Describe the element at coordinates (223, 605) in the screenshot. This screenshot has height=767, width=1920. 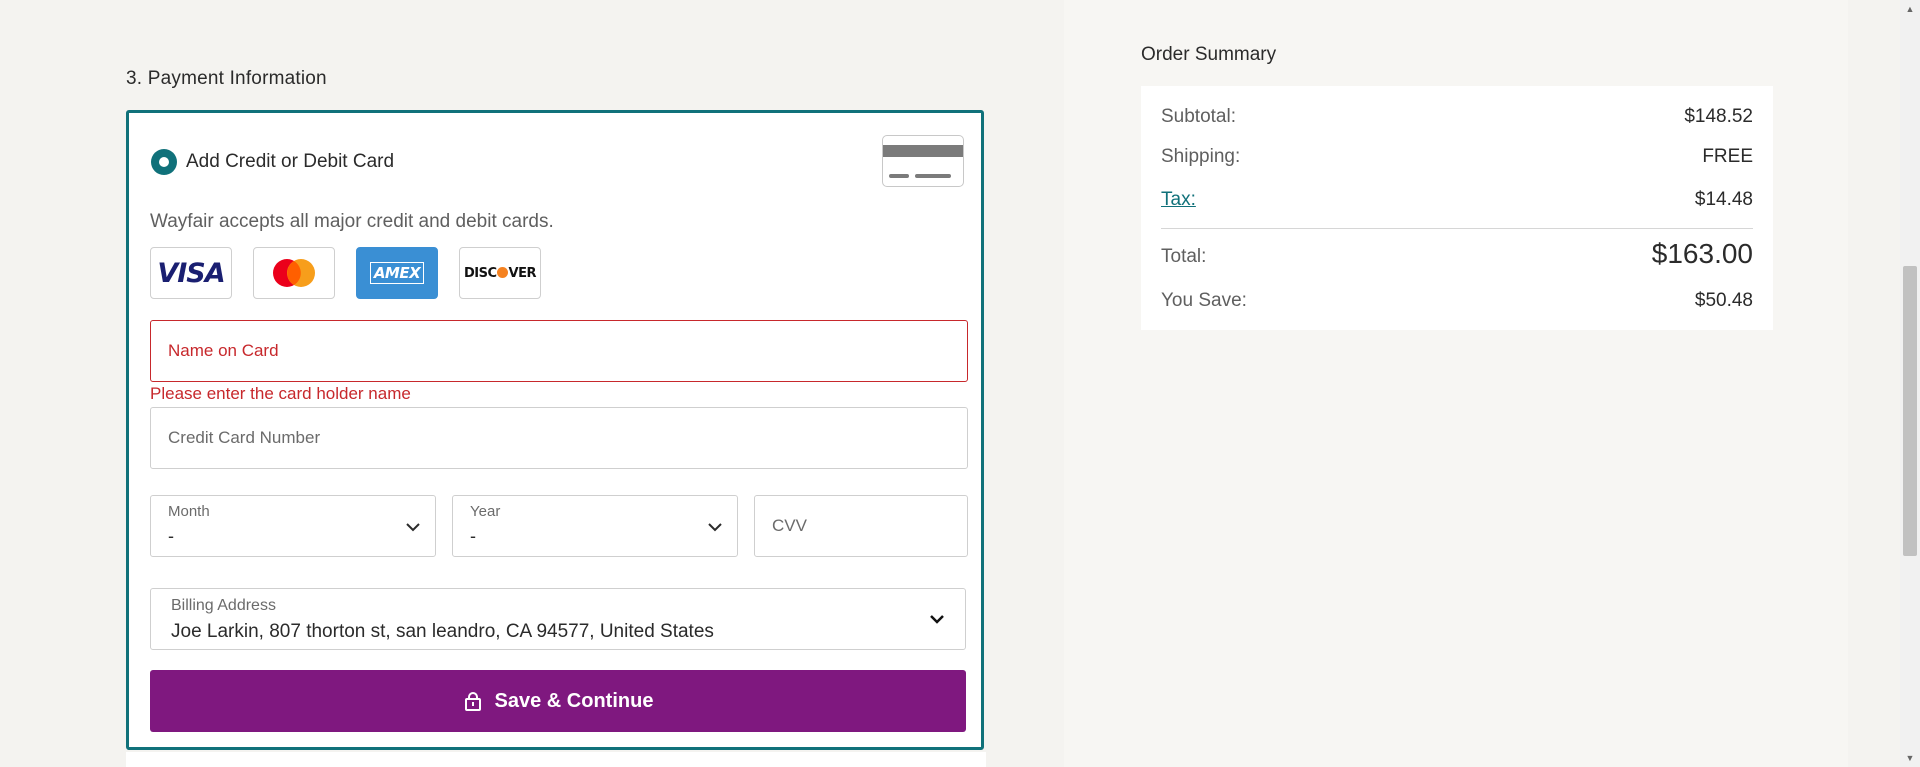
I see `billing-address-label: Billing Address` at that location.